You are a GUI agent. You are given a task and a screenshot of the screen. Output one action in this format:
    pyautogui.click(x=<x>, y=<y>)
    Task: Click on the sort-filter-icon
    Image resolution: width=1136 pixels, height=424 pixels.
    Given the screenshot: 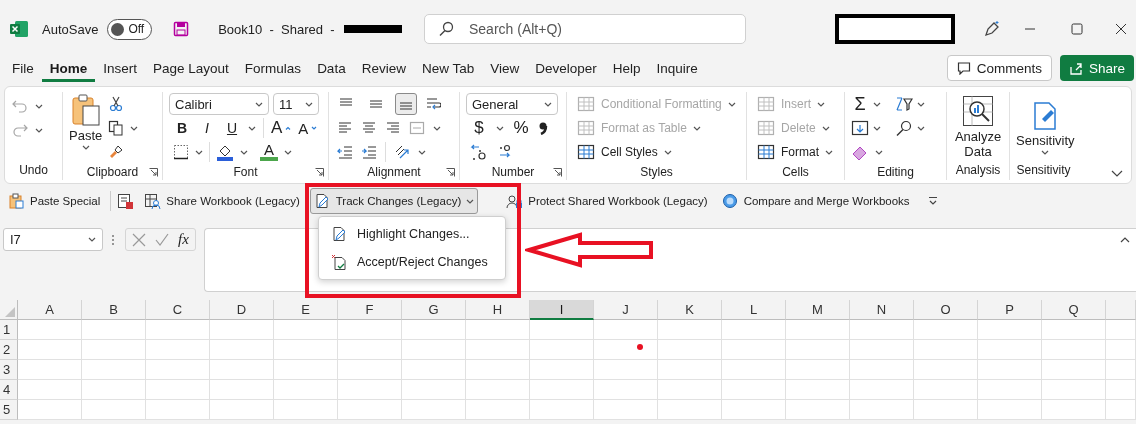 What is the action you would take?
    pyautogui.click(x=904, y=104)
    